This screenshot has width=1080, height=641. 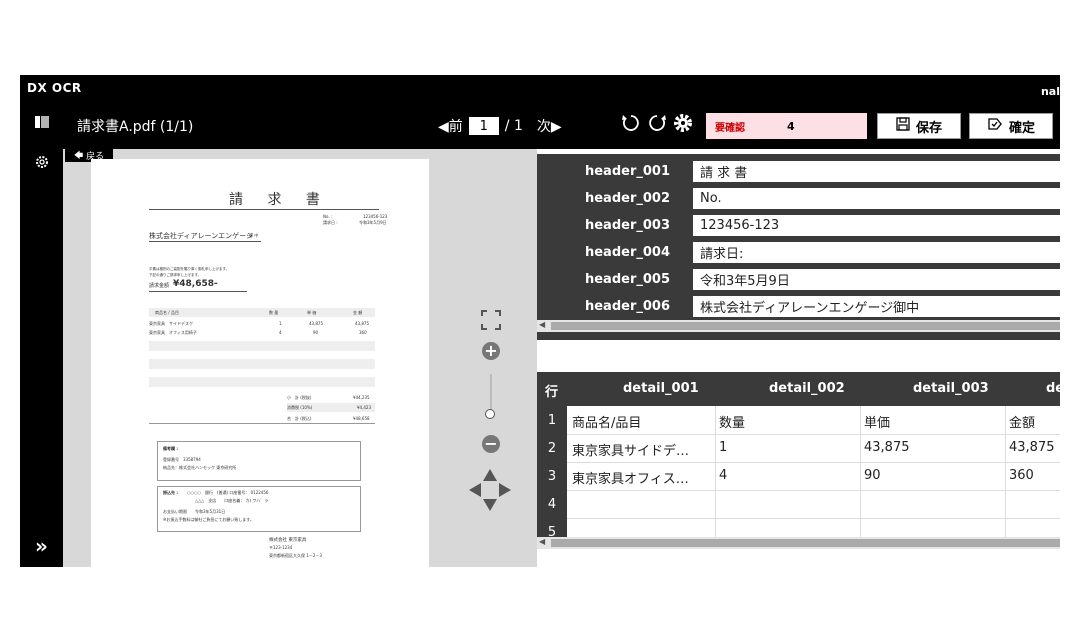 I want to click on header-value-field: 令和3年5月9日, so click(x=876, y=279).